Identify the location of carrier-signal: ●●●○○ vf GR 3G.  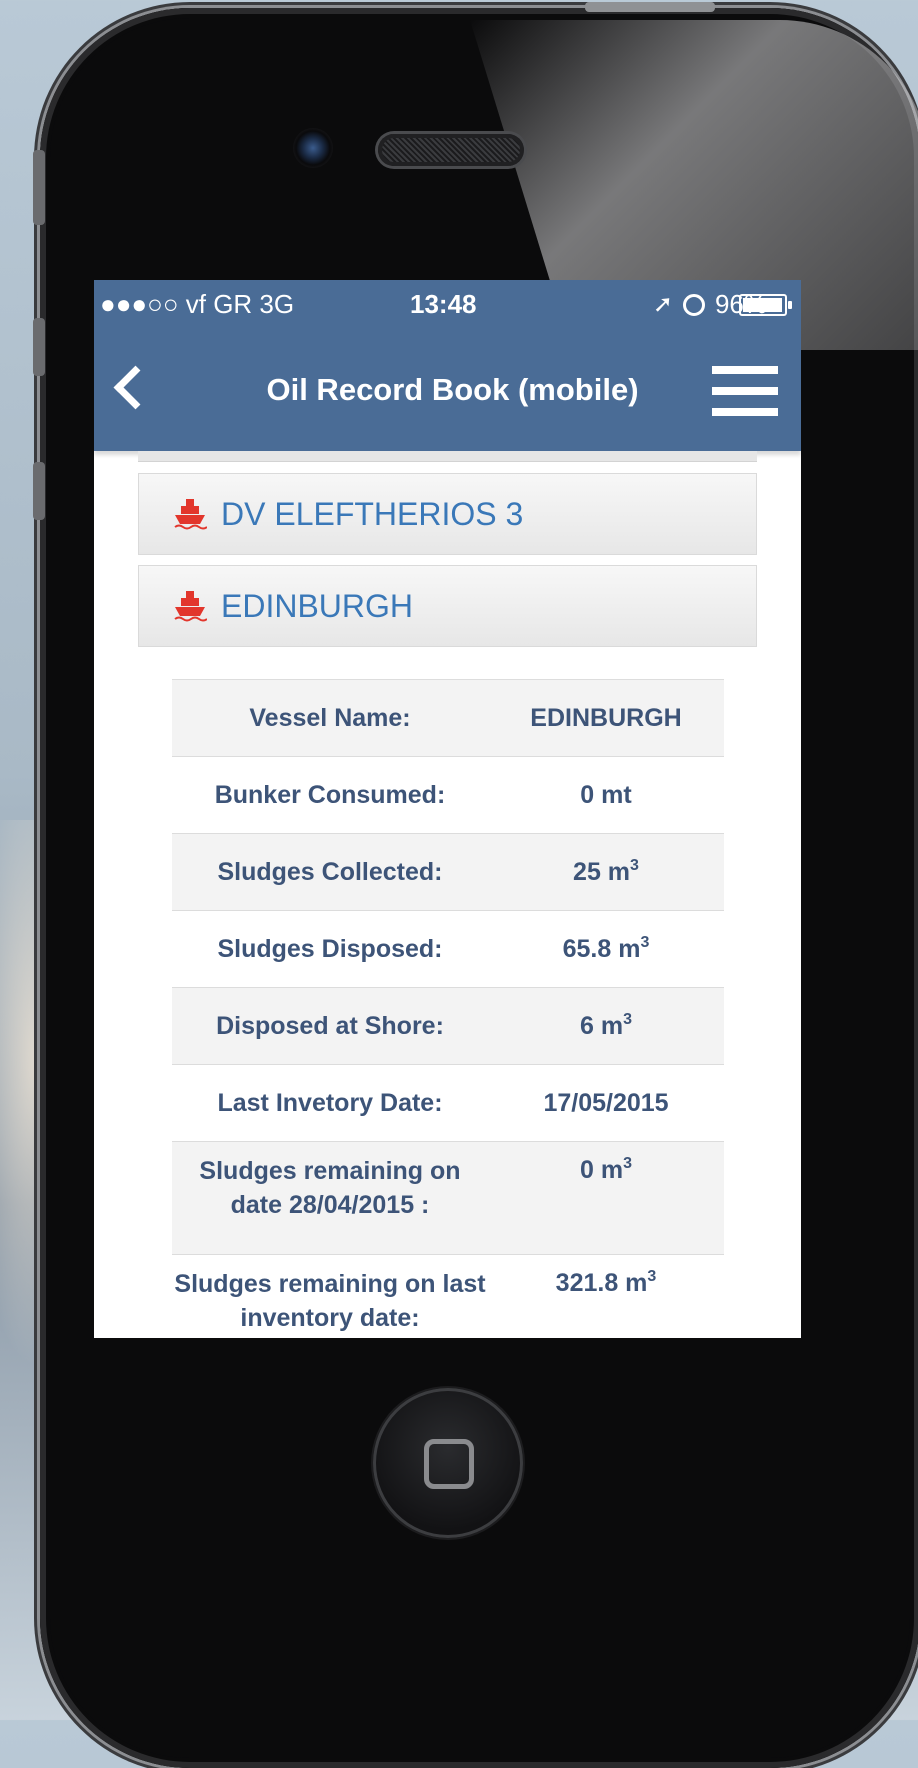
(197, 304).